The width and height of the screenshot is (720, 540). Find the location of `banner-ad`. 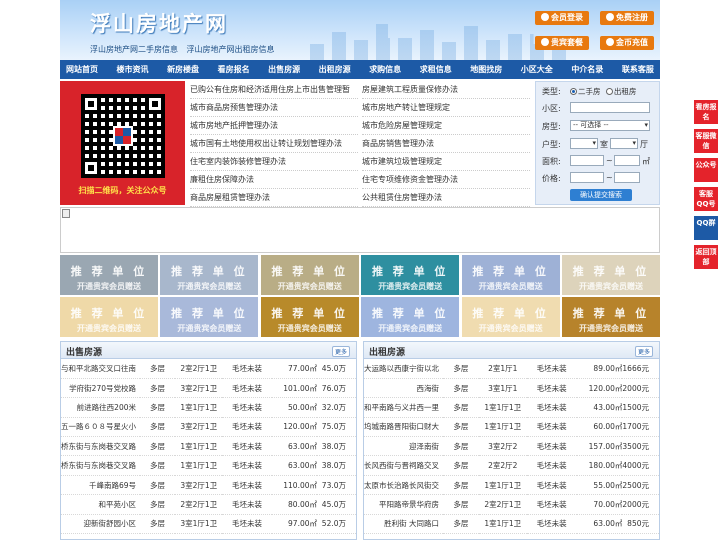

banner-ad is located at coordinates (360, 230).